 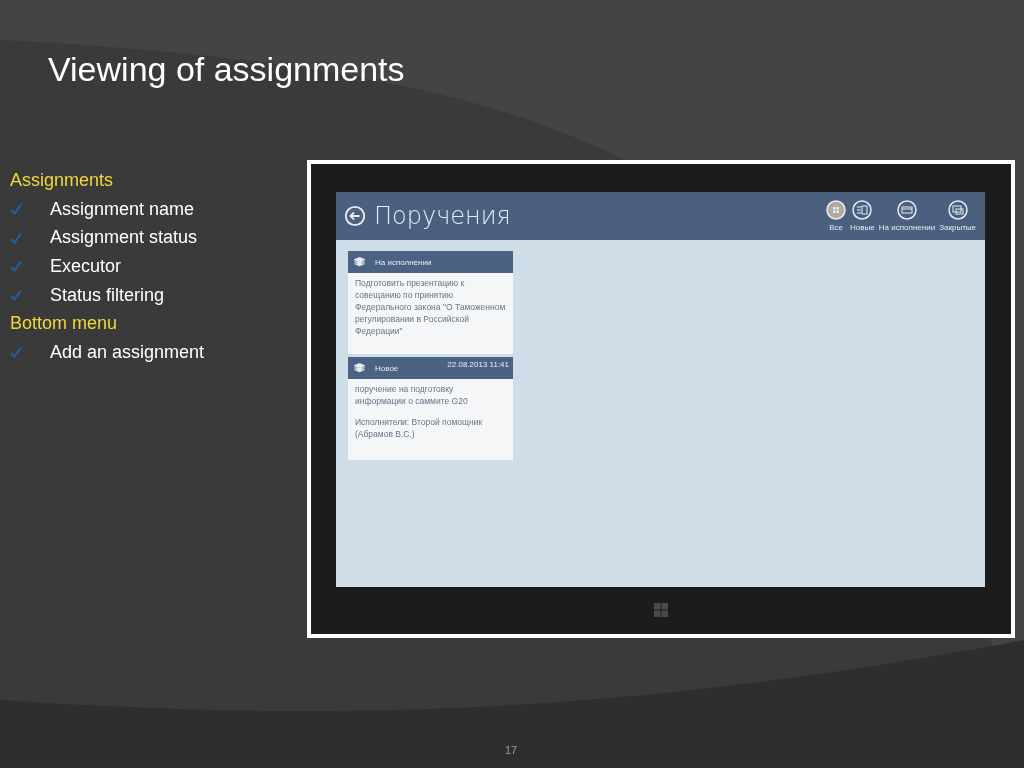 I want to click on outline-item: Status filtering, so click(x=107, y=295).